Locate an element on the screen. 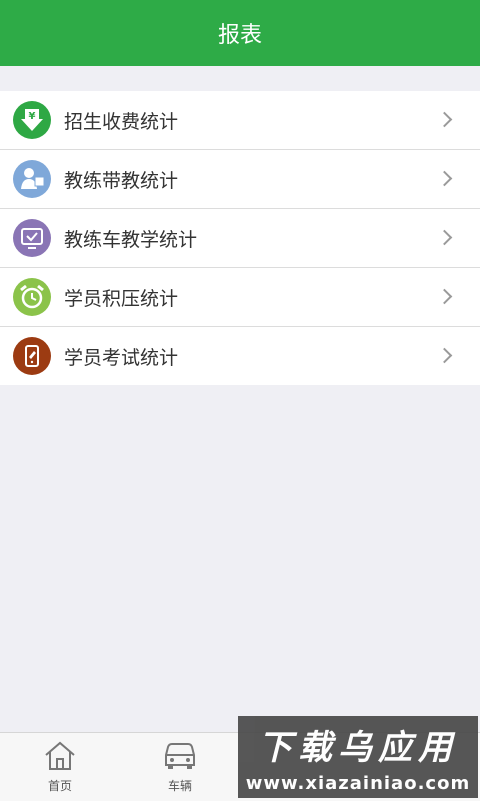  tab-label: 首页 is located at coordinates (59, 786).